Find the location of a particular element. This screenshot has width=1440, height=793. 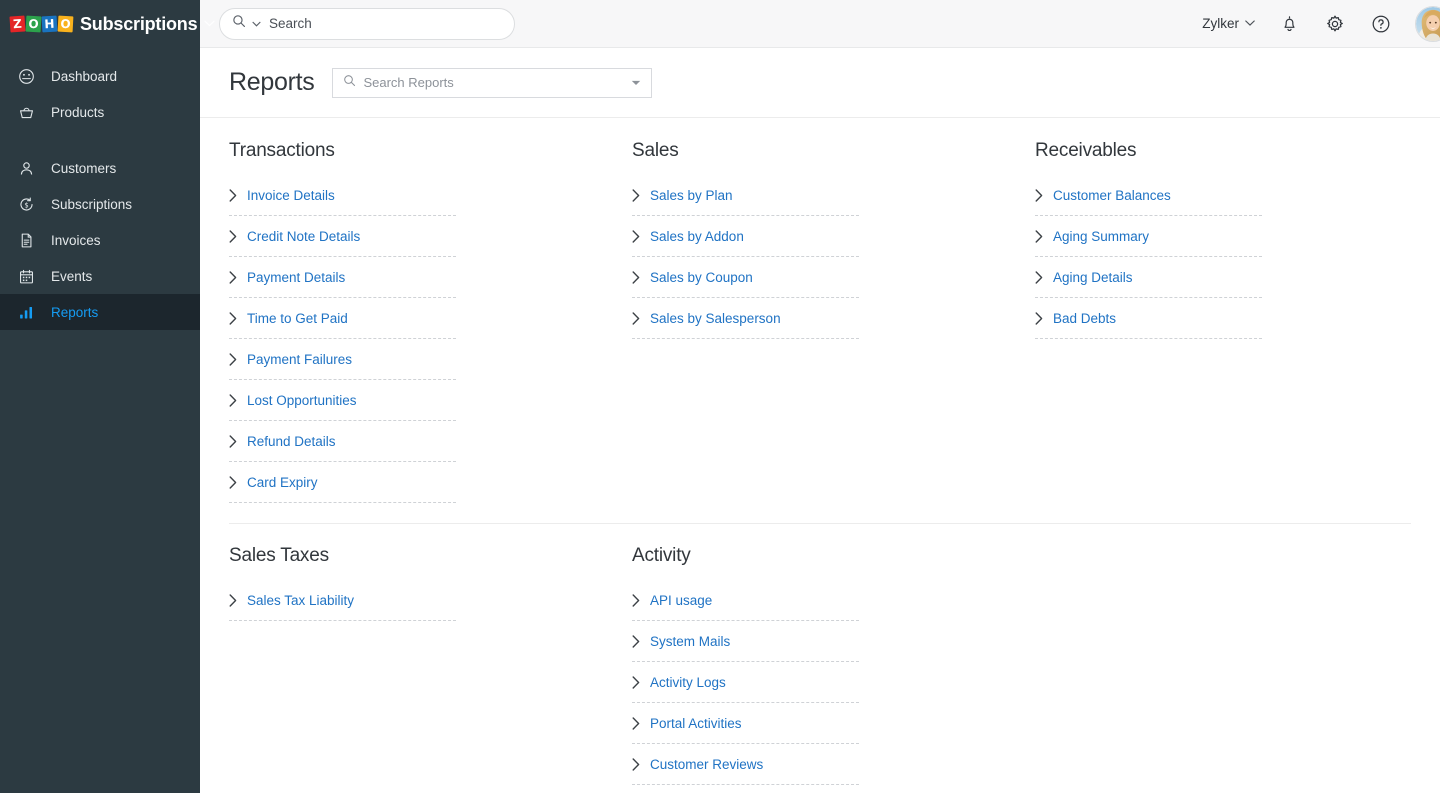

report-link-api-usage: API usage is located at coordinates (745, 600).